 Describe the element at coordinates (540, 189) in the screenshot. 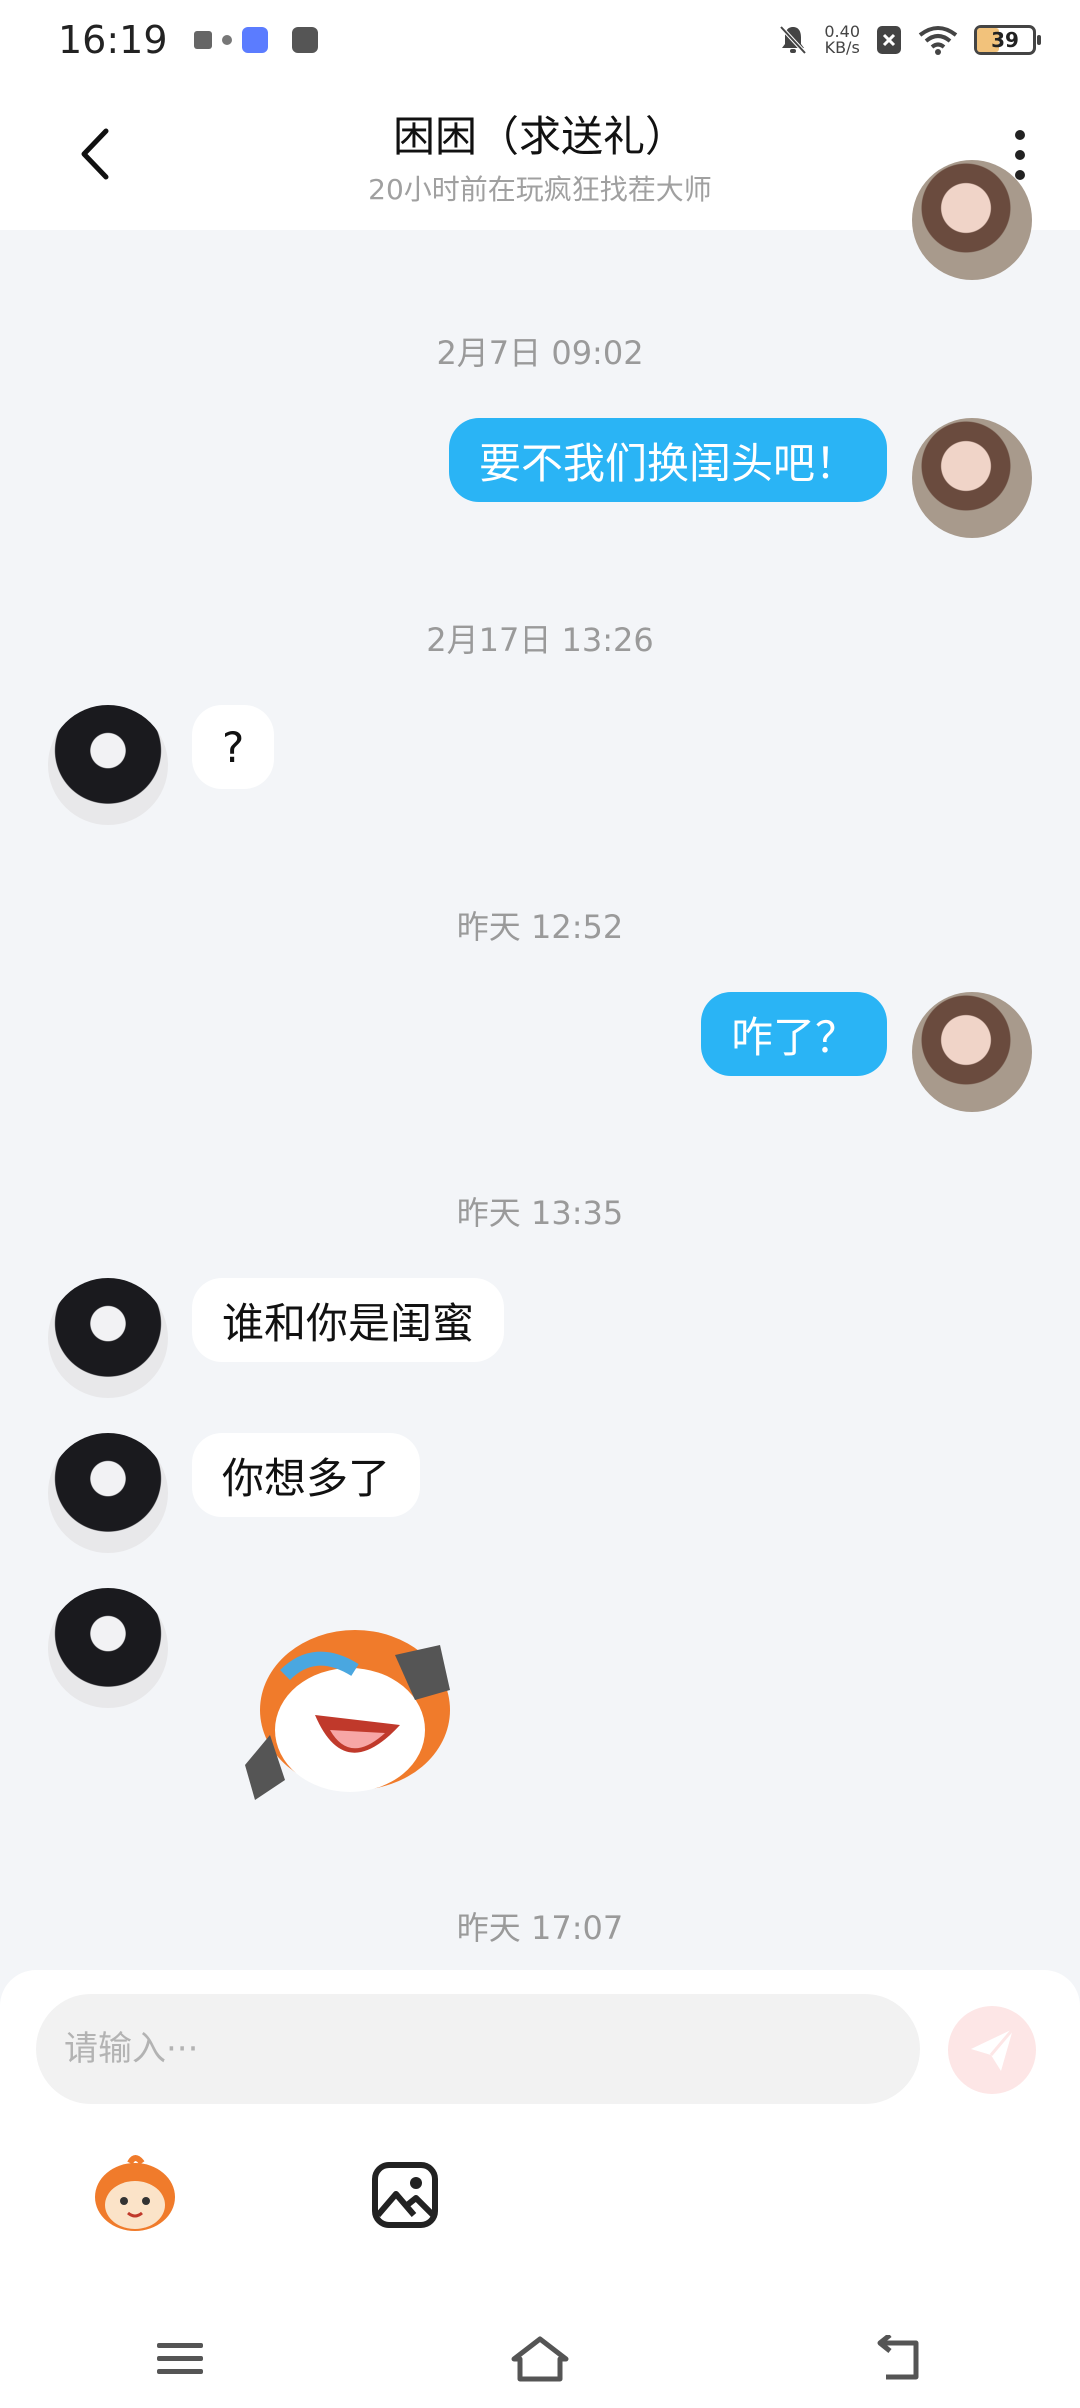

I see `chat-subtitle: 20小时前在玩疯狂找茬大师` at that location.